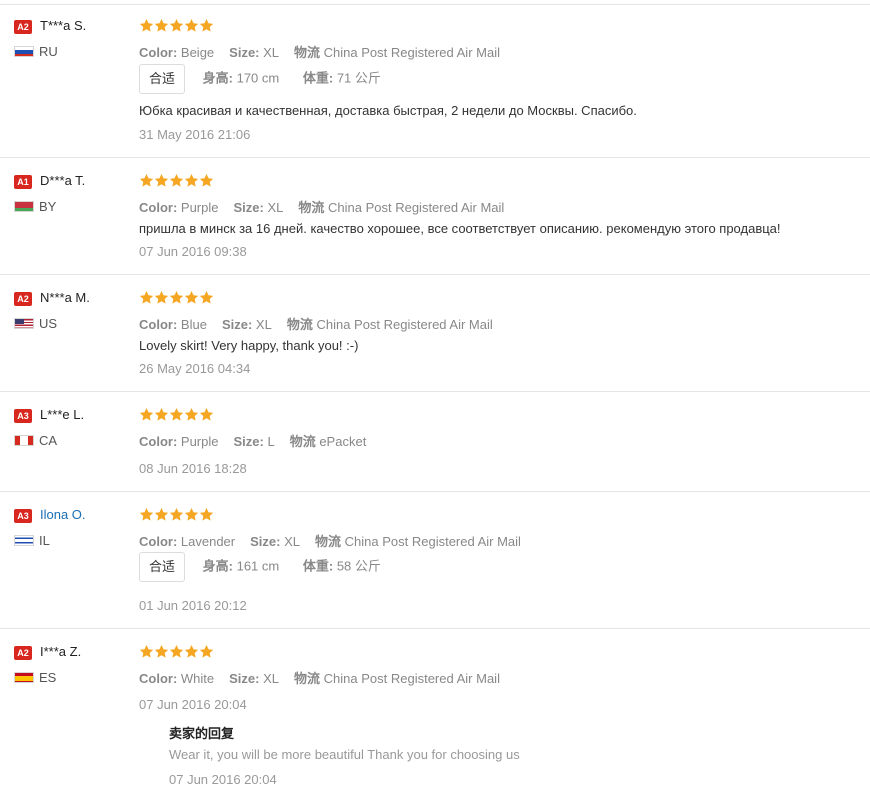 This screenshot has width=870, height=802. I want to click on reviewer-country: US, so click(48, 323).